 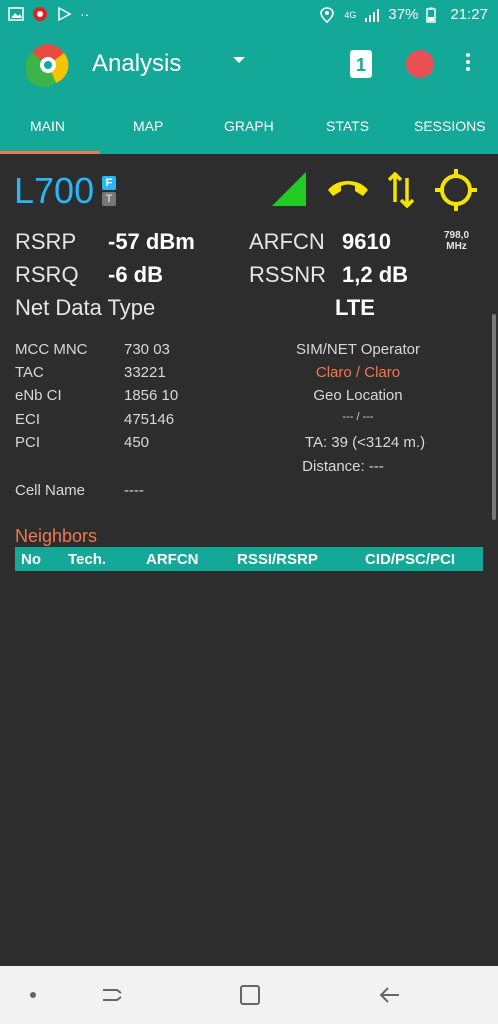 I want to click on arfcn-label: ARFCN, so click(x=287, y=241).